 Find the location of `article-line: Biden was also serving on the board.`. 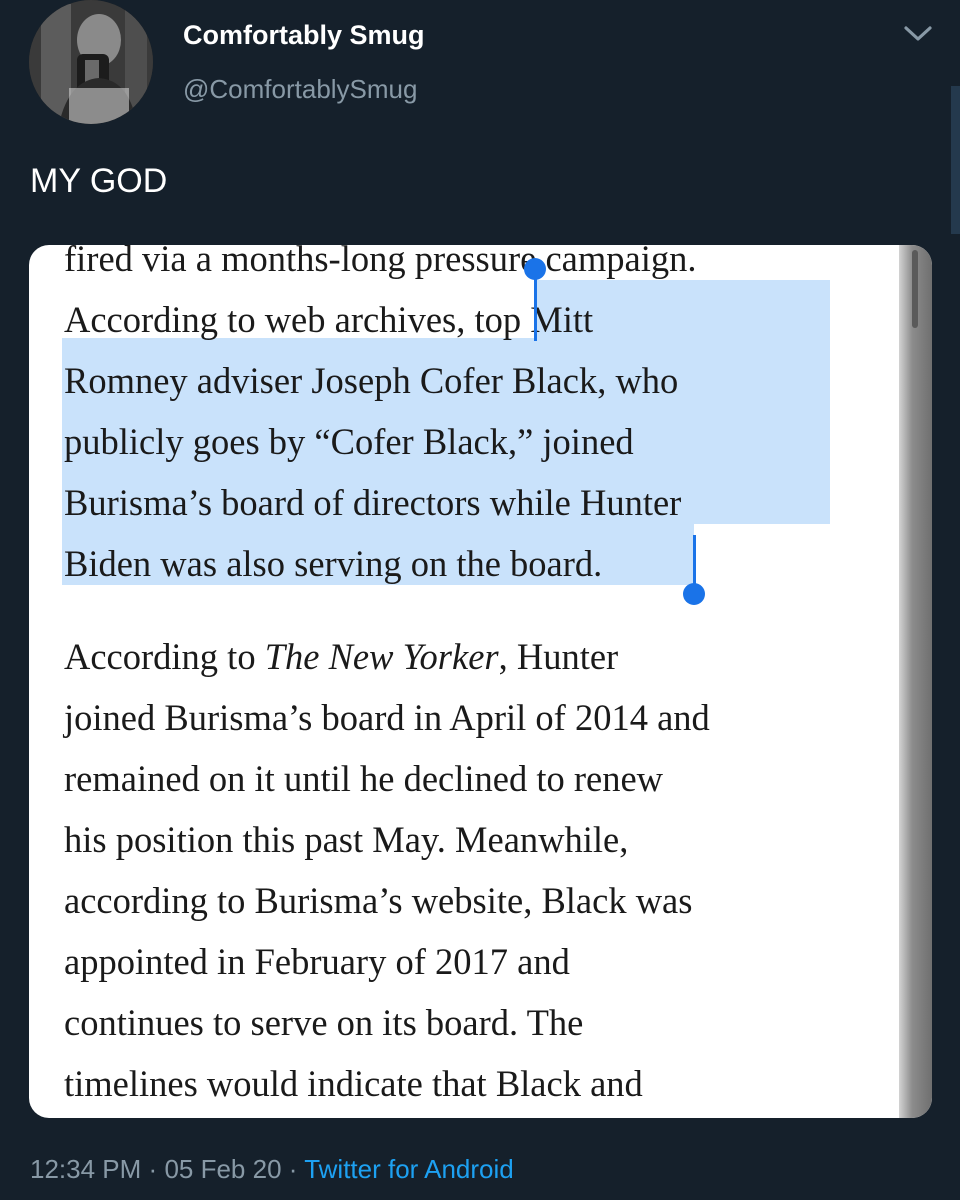

article-line: Biden was also serving on the board. is located at coordinates (333, 563).